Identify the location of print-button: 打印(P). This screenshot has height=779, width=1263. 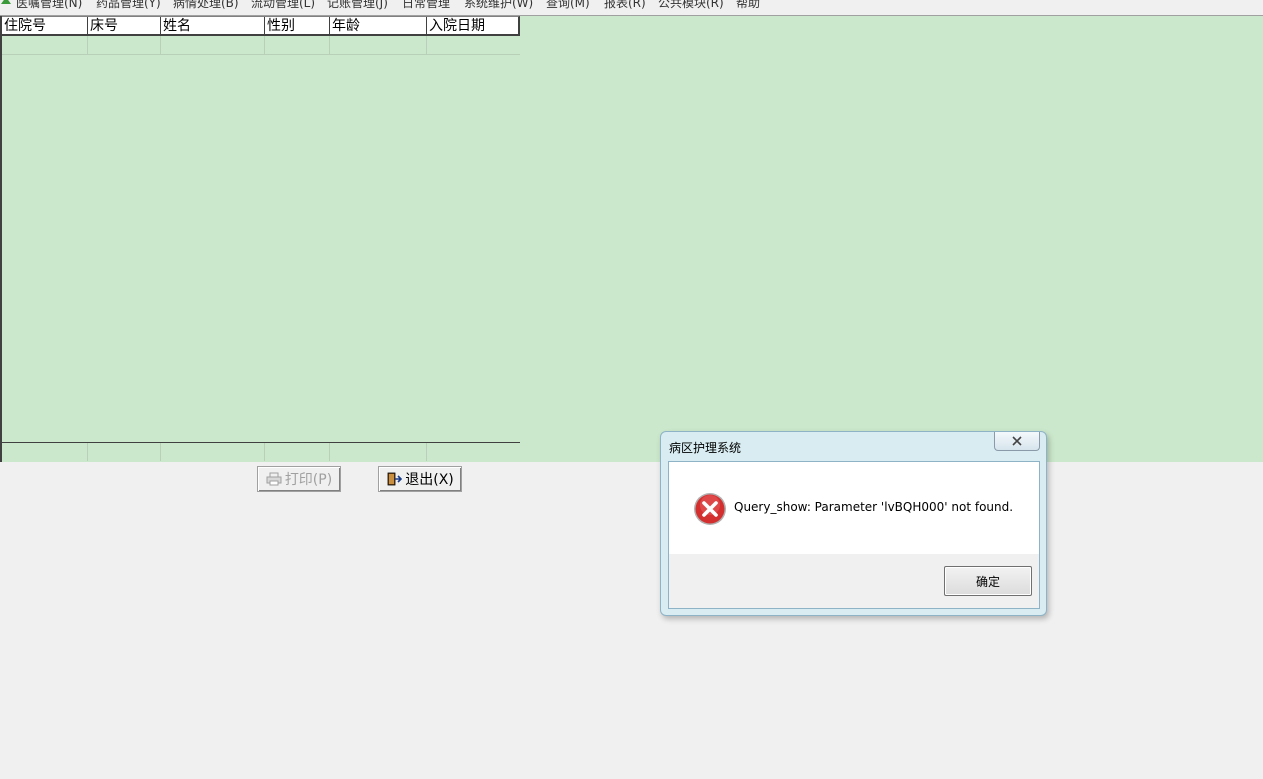
(299, 479).